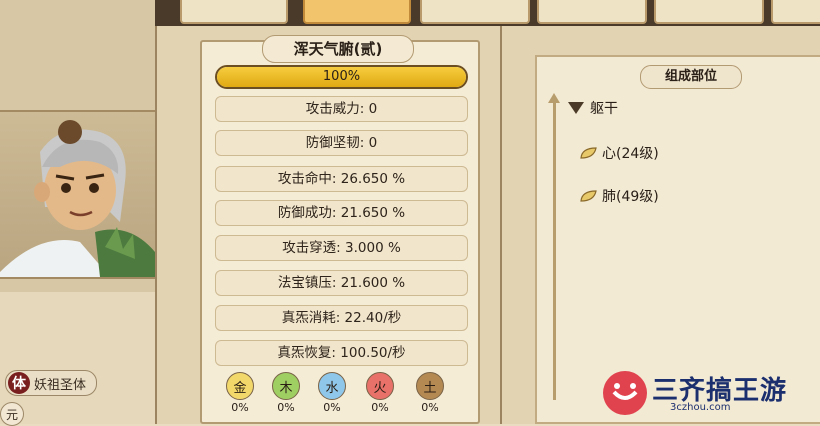  What do you see at coordinates (430, 386) in the screenshot?
I see `earth-icon: 土` at bounding box center [430, 386].